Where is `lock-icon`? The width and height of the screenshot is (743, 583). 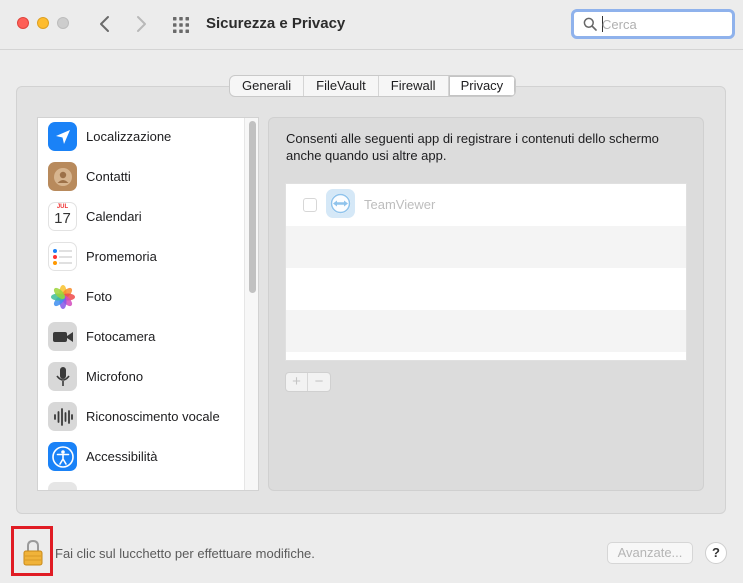 lock-icon is located at coordinates (33, 553).